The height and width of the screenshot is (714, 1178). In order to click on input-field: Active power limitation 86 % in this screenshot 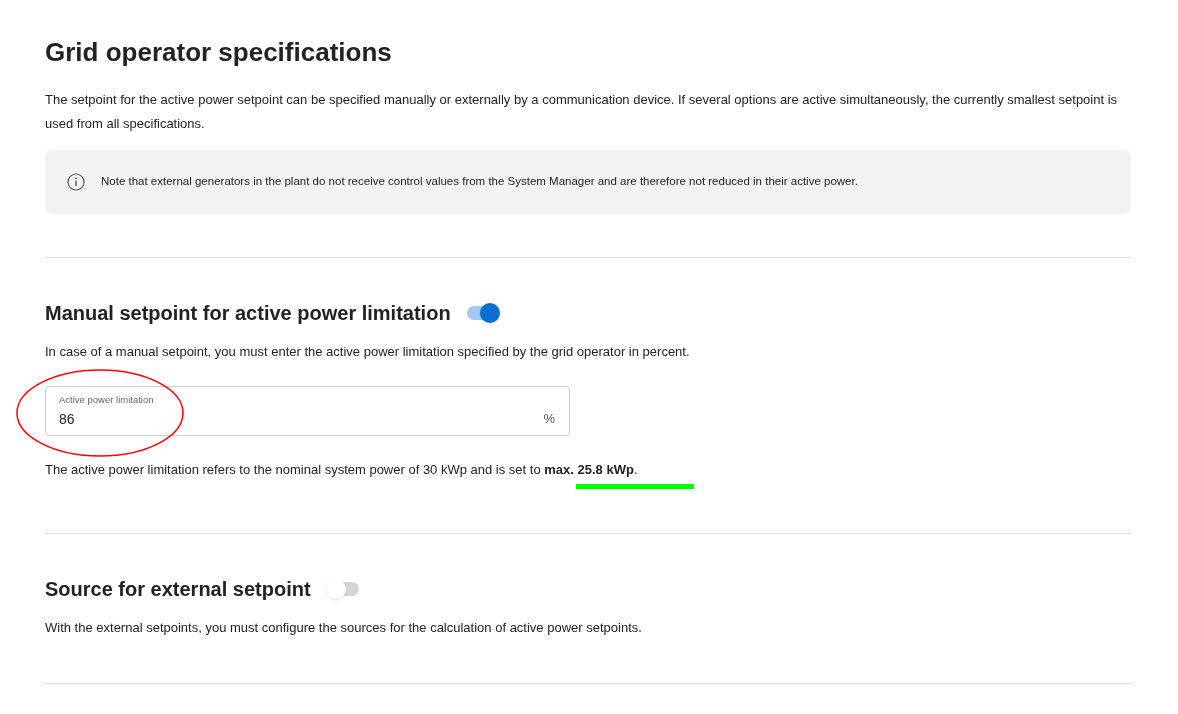, I will do `click(307, 410)`.